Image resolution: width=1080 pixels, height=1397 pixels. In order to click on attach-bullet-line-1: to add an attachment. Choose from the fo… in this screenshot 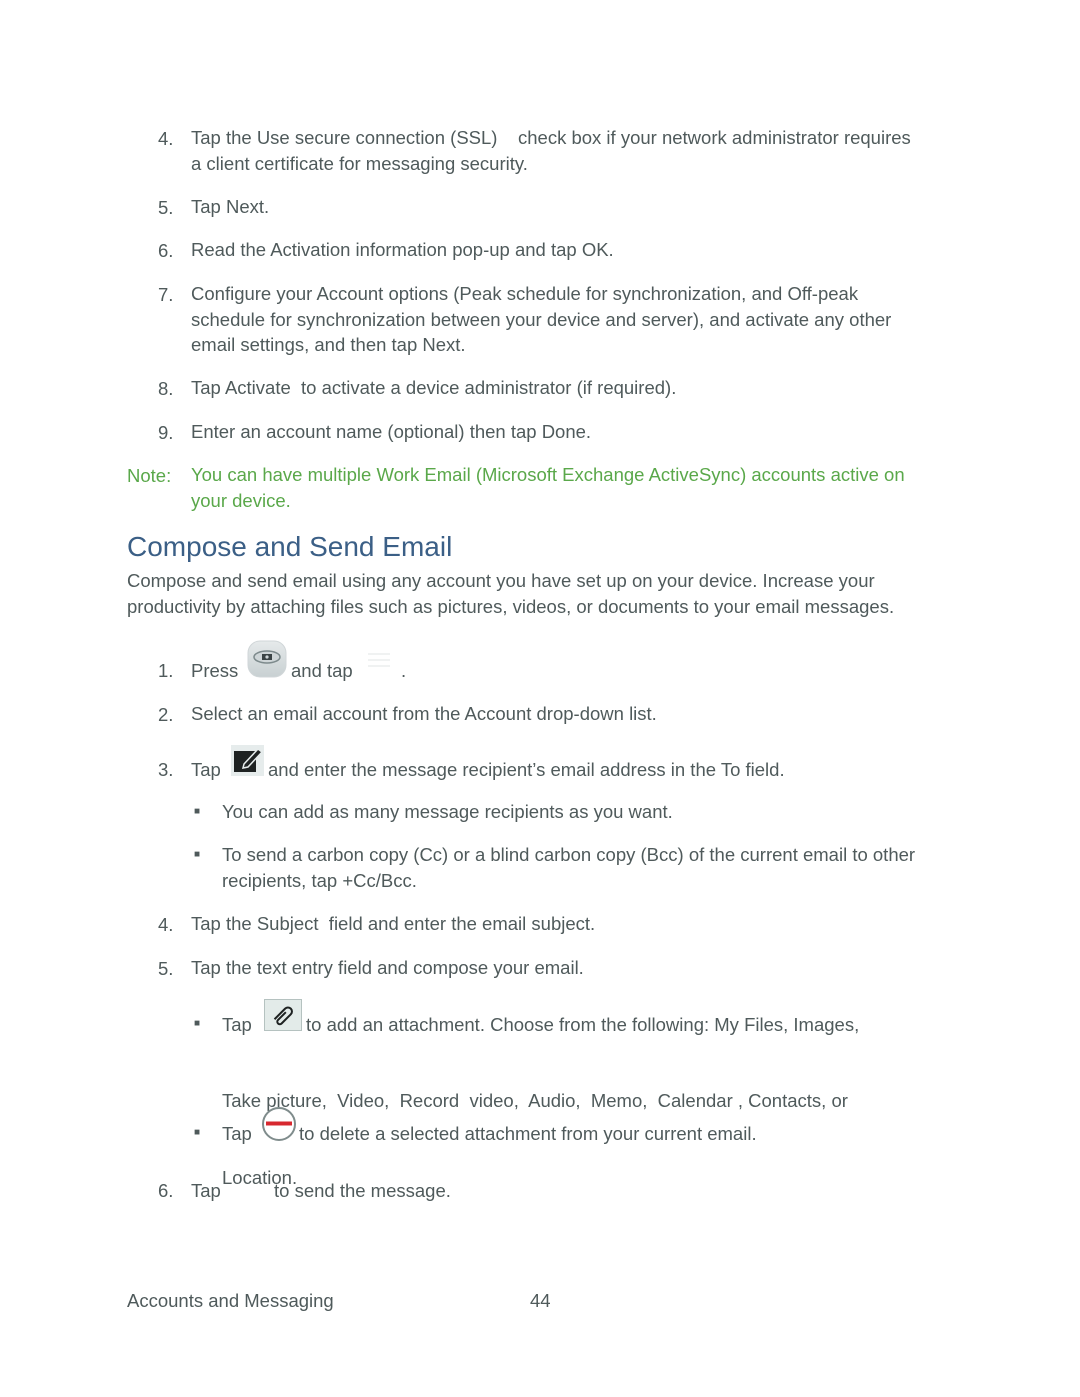, I will do `click(583, 1024)`.